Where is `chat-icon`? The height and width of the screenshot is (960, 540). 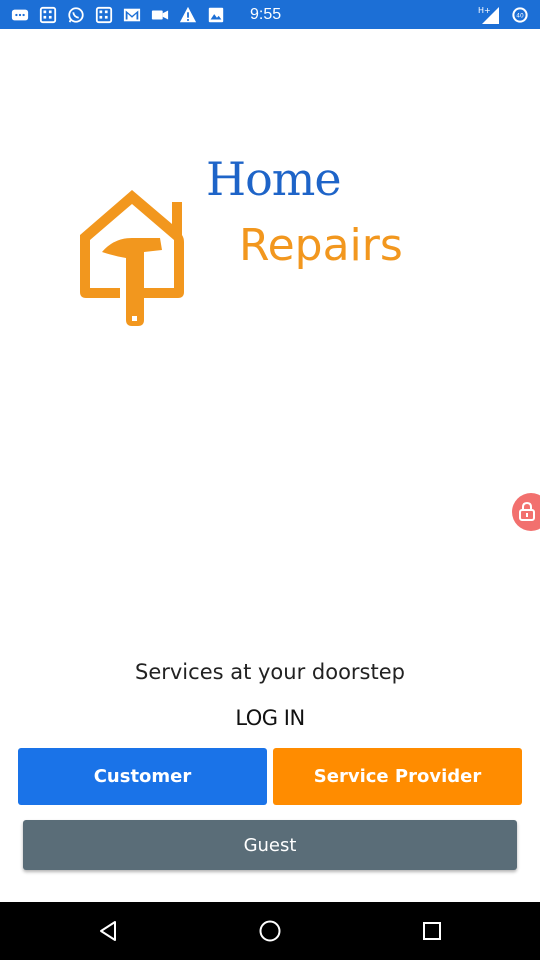
chat-icon is located at coordinates (20, 15).